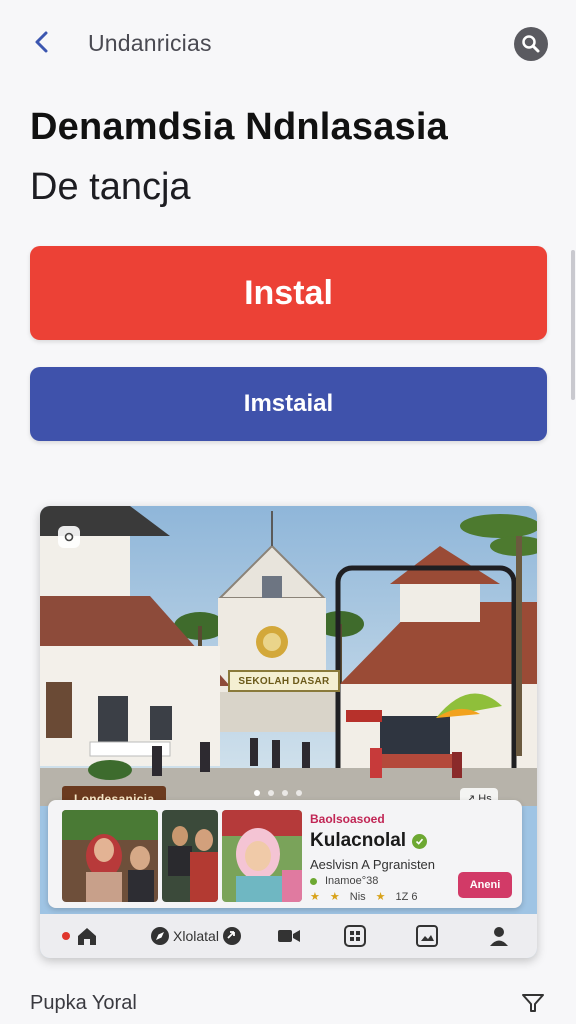 This screenshot has width=576, height=1024. What do you see at coordinates (352, 881) in the screenshot?
I see `card-meta-text: Inamoe°38` at bounding box center [352, 881].